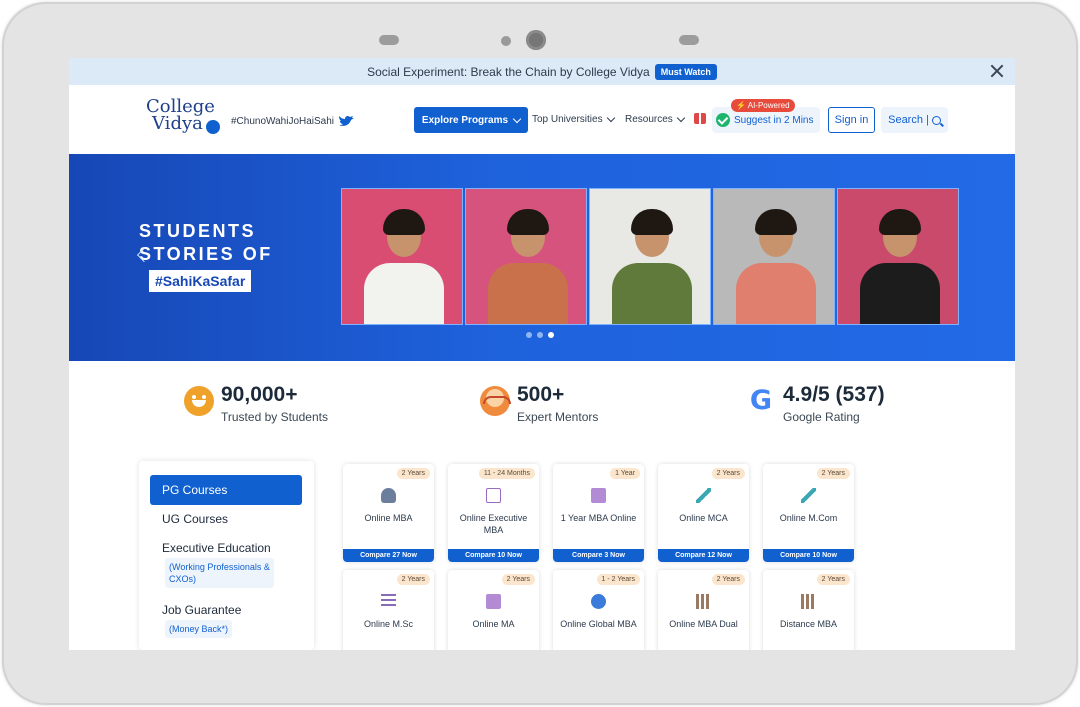 The width and height of the screenshot is (1080, 707). What do you see at coordinates (761, 401) in the screenshot?
I see `google-icon: G` at bounding box center [761, 401].